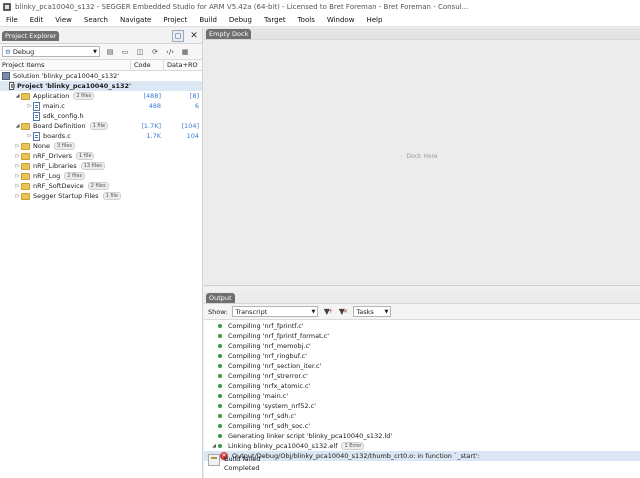 The height and width of the screenshot is (478, 640). I want to click on tree-row-sdk-config: sdk_config.h, so click(101, 116).